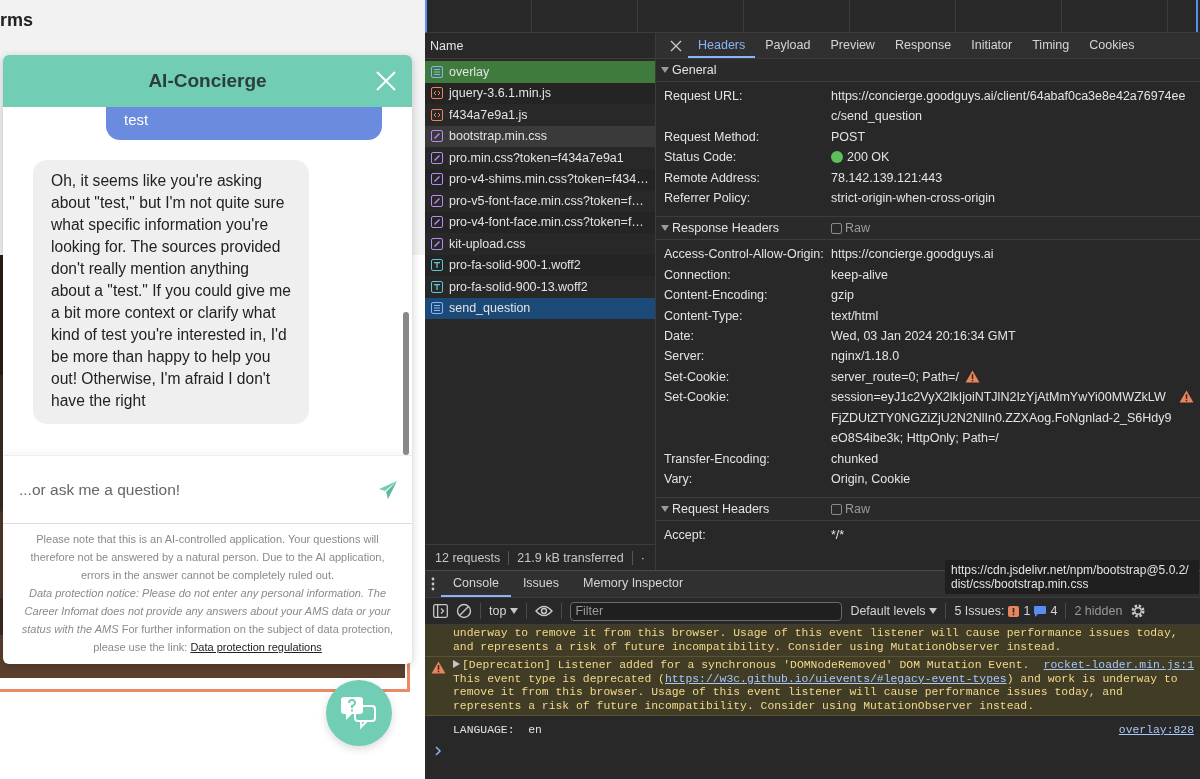 The height and width of the screenshot is (779, 1200). Describe the element at coordinates (725, 228) in the screenshot. I see `section-title: Response Headers` at that location.